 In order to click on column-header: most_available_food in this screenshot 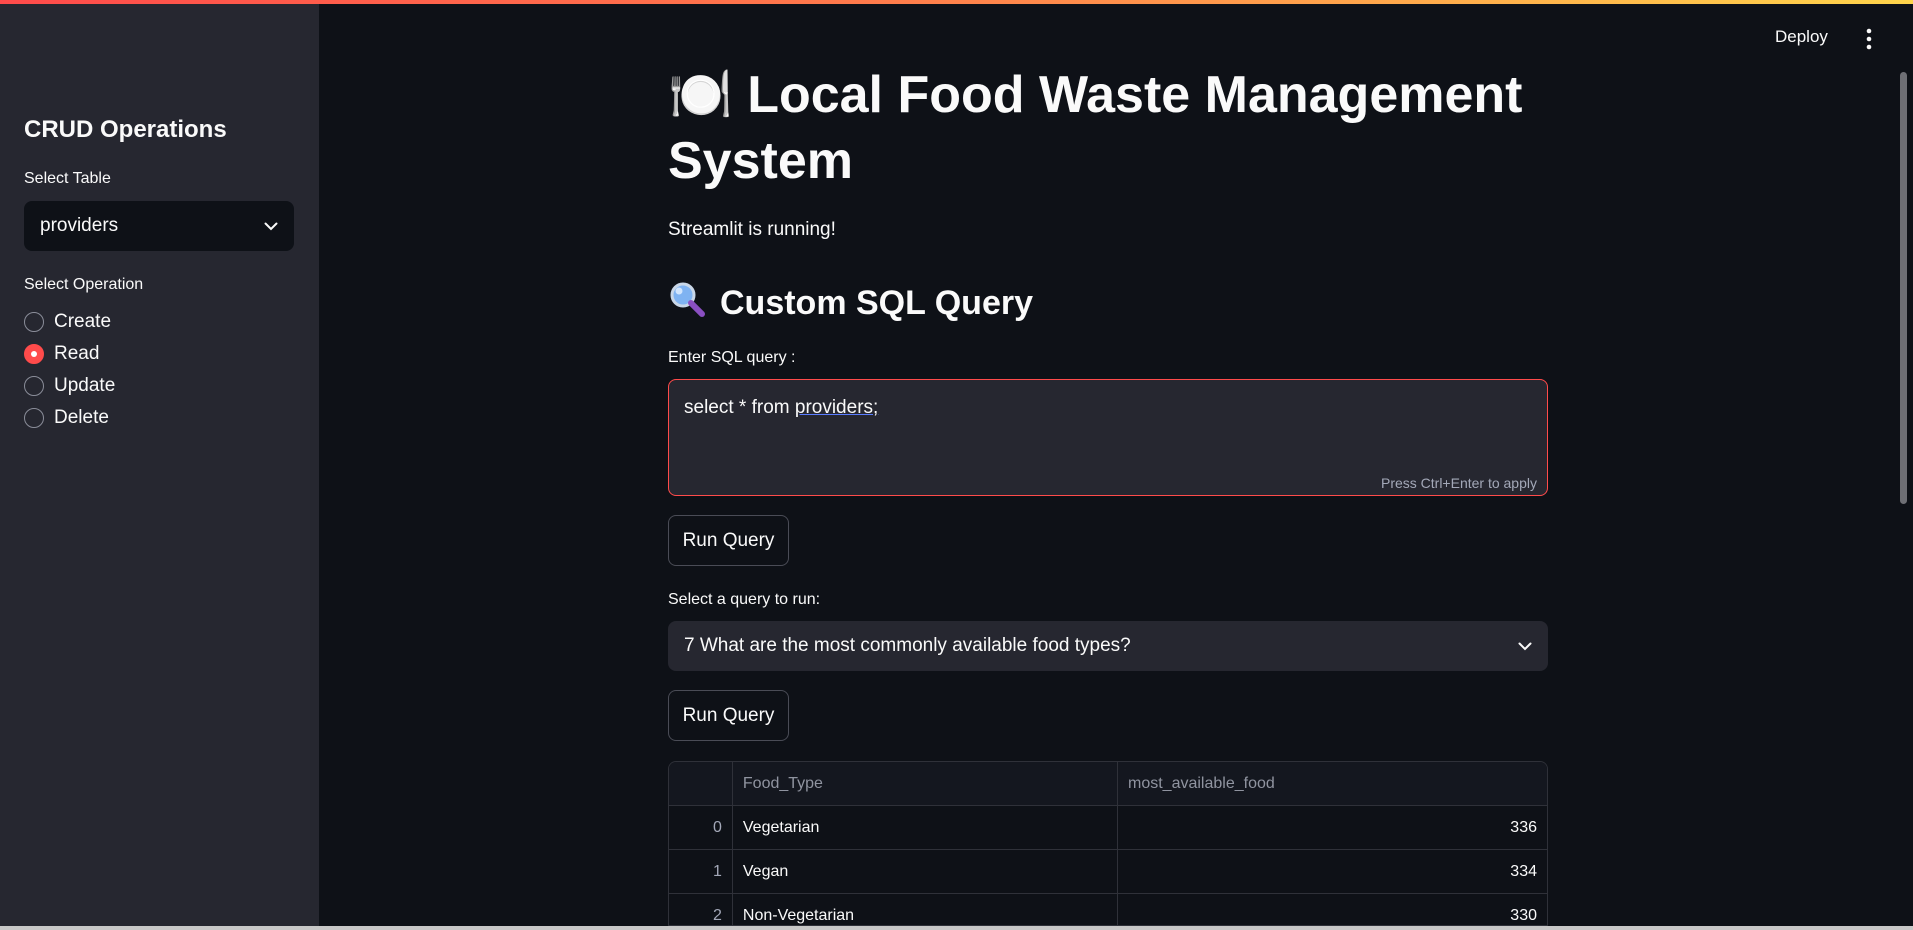, I will do `click(1332, 783)`.